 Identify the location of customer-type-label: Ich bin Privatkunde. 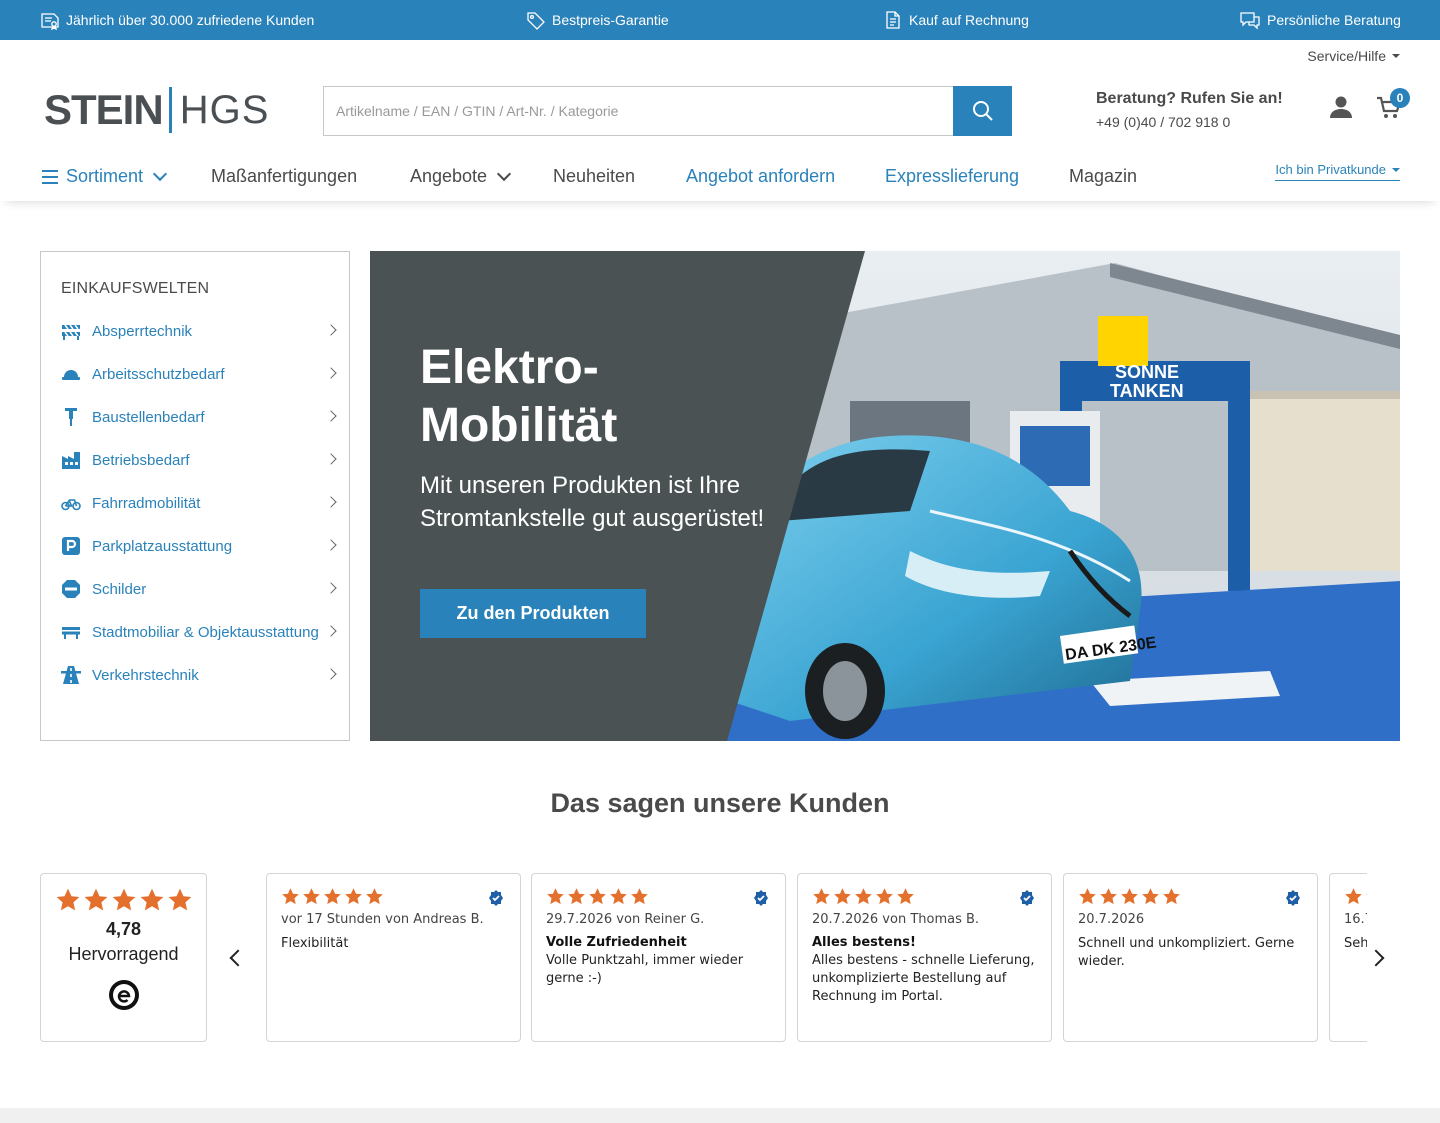
(1330, 169).